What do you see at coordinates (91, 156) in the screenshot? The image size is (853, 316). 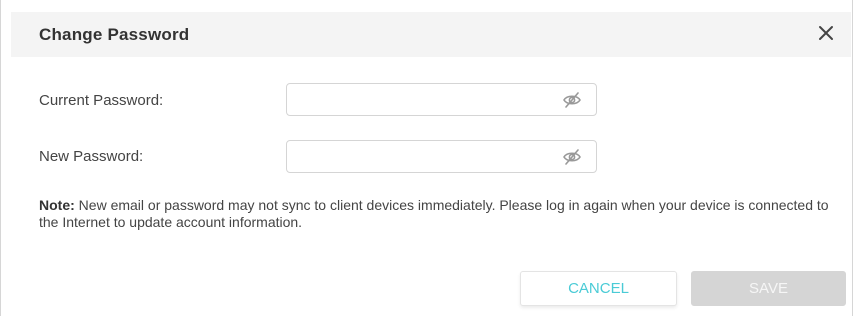 I see `new-password-label: New Password:` at bounding box center [91, 156].